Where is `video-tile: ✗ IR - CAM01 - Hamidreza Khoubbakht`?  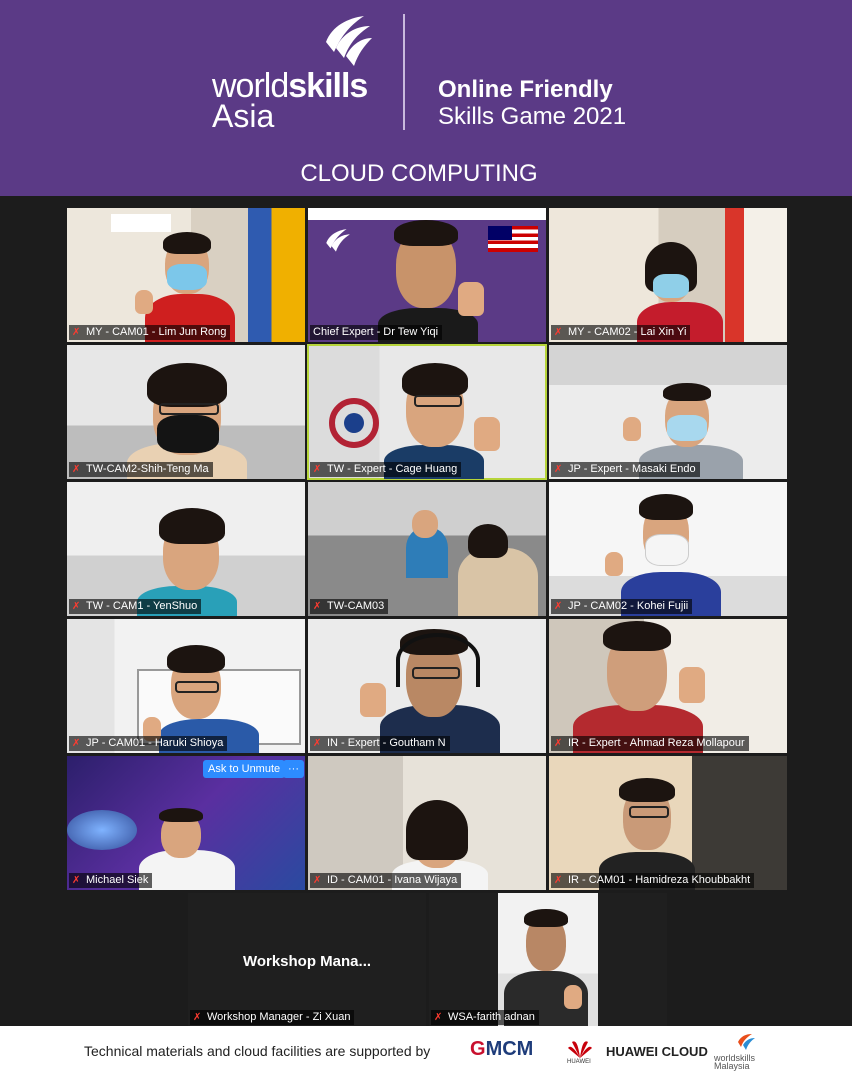 video-tile: ✗ IR - CAM01 - Hamidreza Khoubbakht is located at coordinates (668, 823).